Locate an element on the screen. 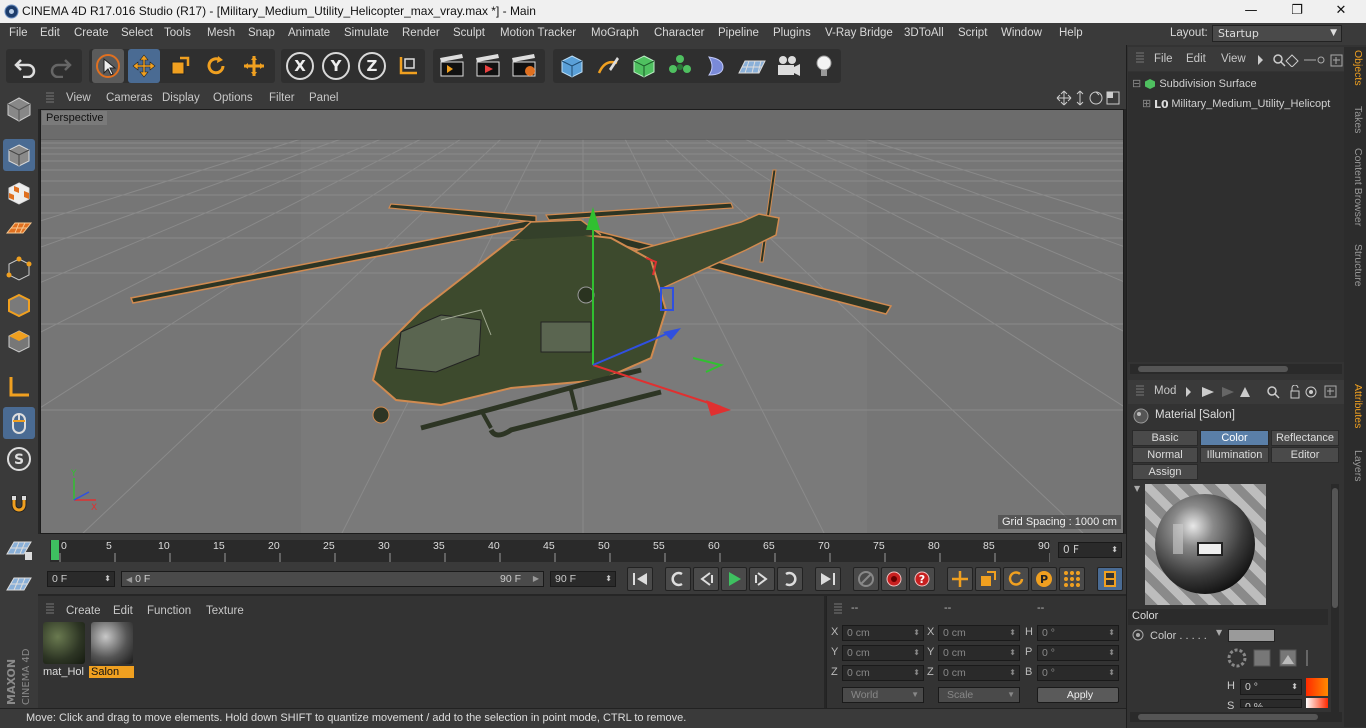 This screenshot has height=728, width=1366. size-y-field: 0 cm ⬍ is located at coordinates (979, 653).